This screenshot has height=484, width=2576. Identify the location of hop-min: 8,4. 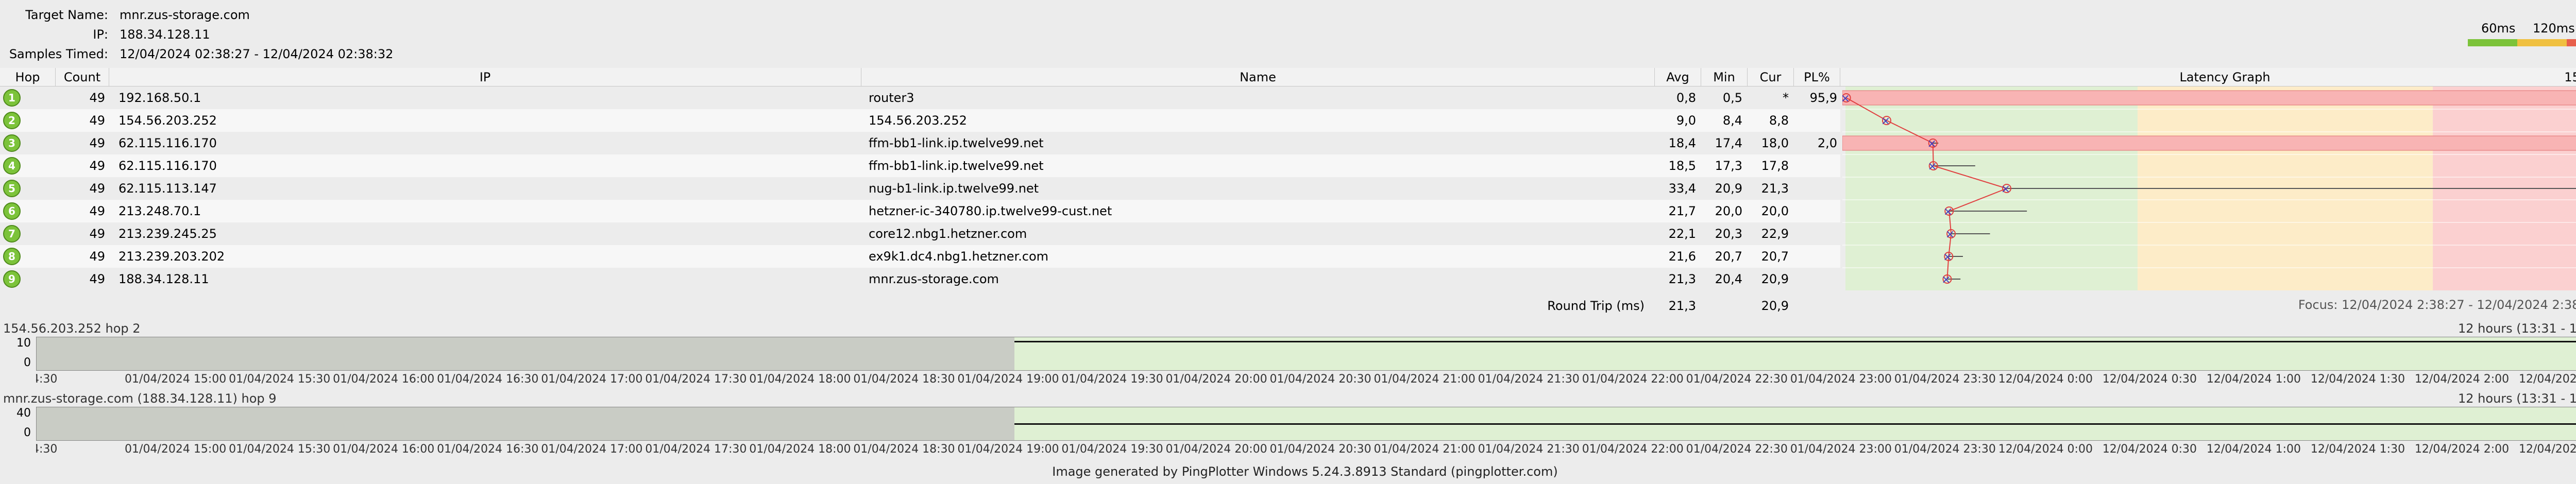
(1732, 120).